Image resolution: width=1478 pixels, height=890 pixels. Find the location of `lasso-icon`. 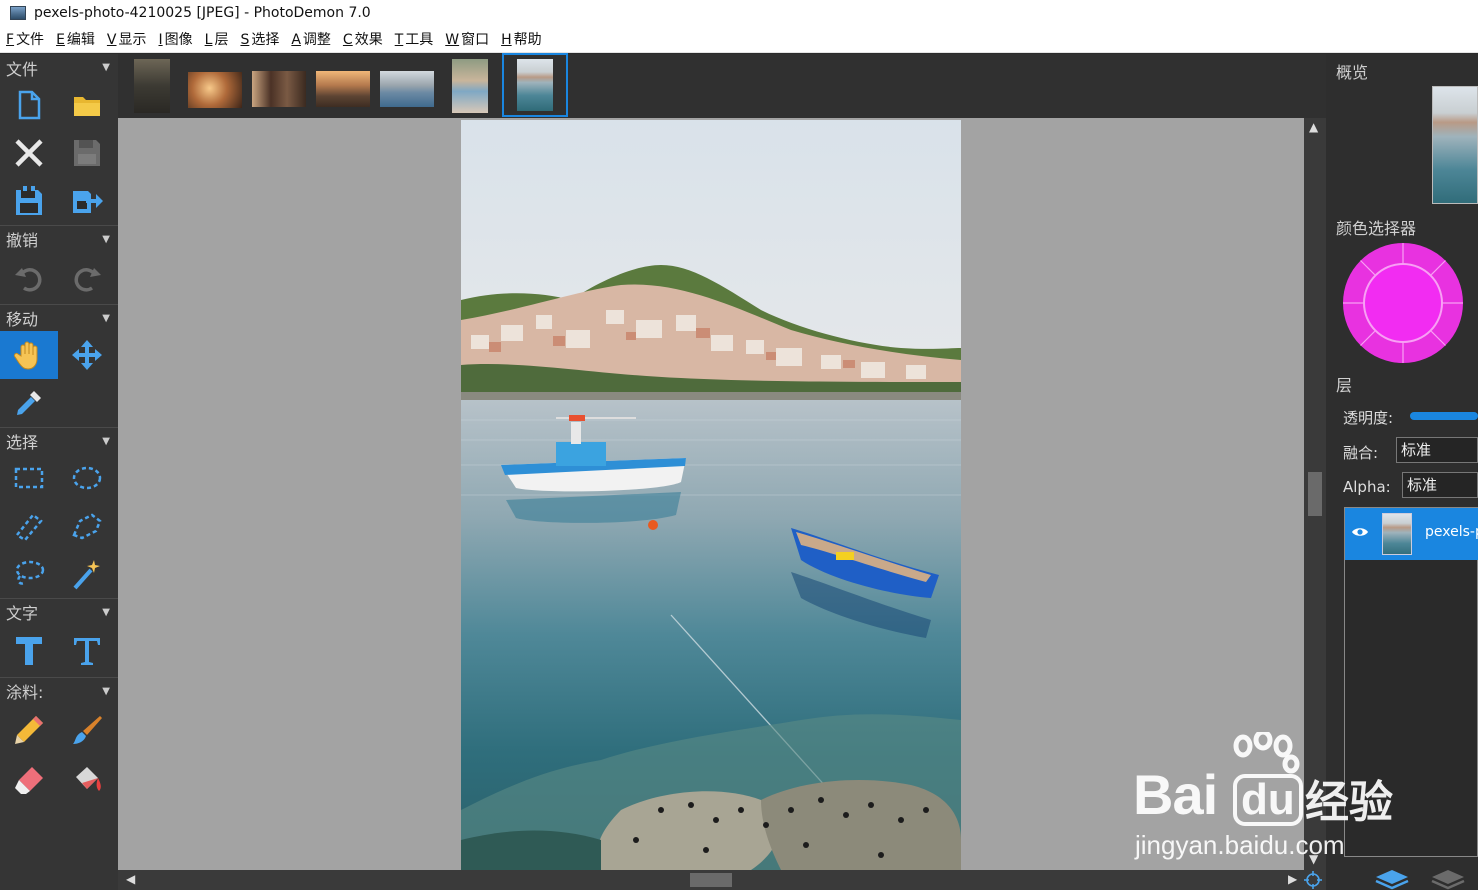

lasso-icon is located at coordinates (30, 572).